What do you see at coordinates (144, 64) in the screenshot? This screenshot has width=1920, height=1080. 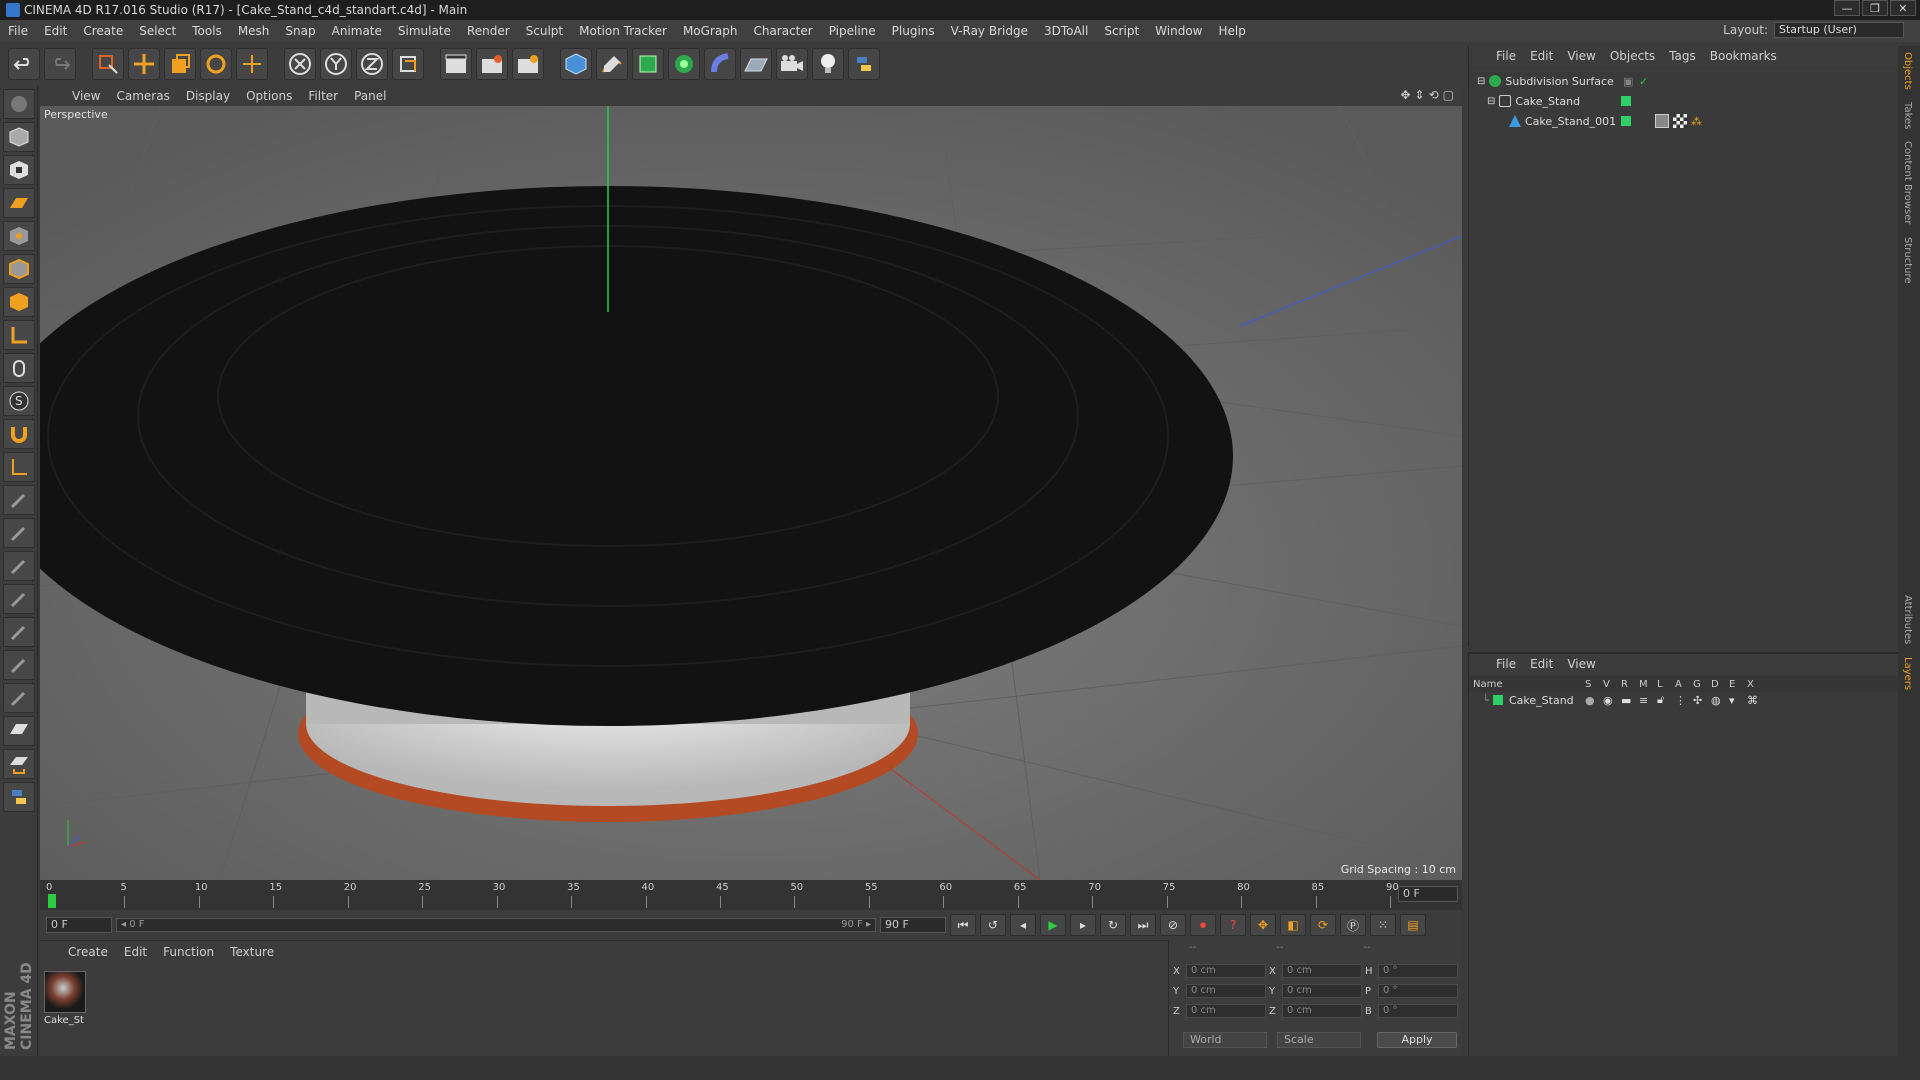 I see `move-tool-button` at bounding box center [144, 64].